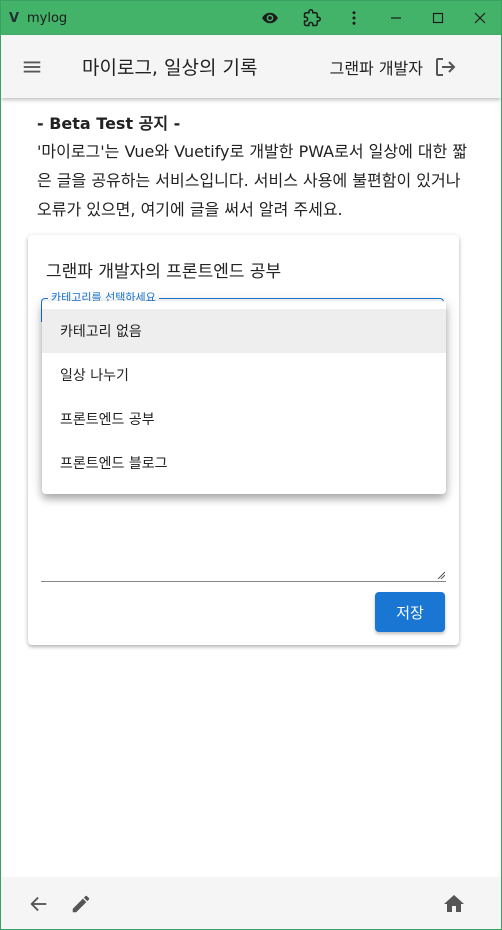 The image size is (502, 930). I want to click on window-title: mylog, so click(47, 18).